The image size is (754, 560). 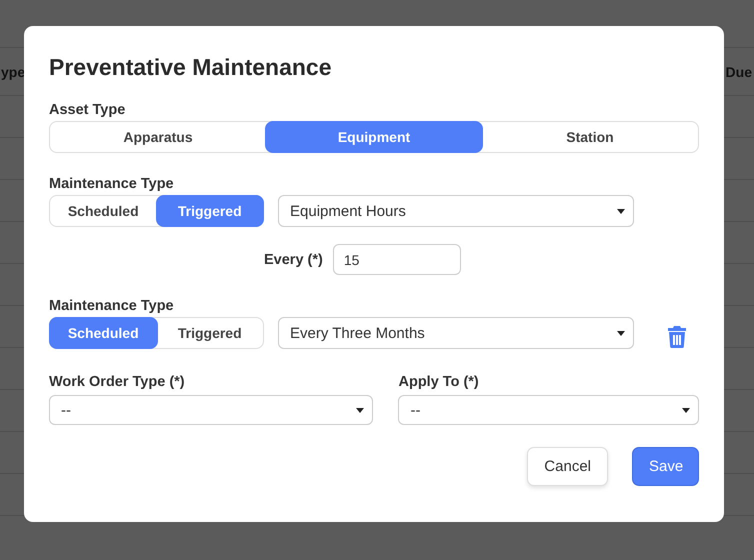 I want to click on dropdown: Equipment Hours, so click(x=456, y=211).